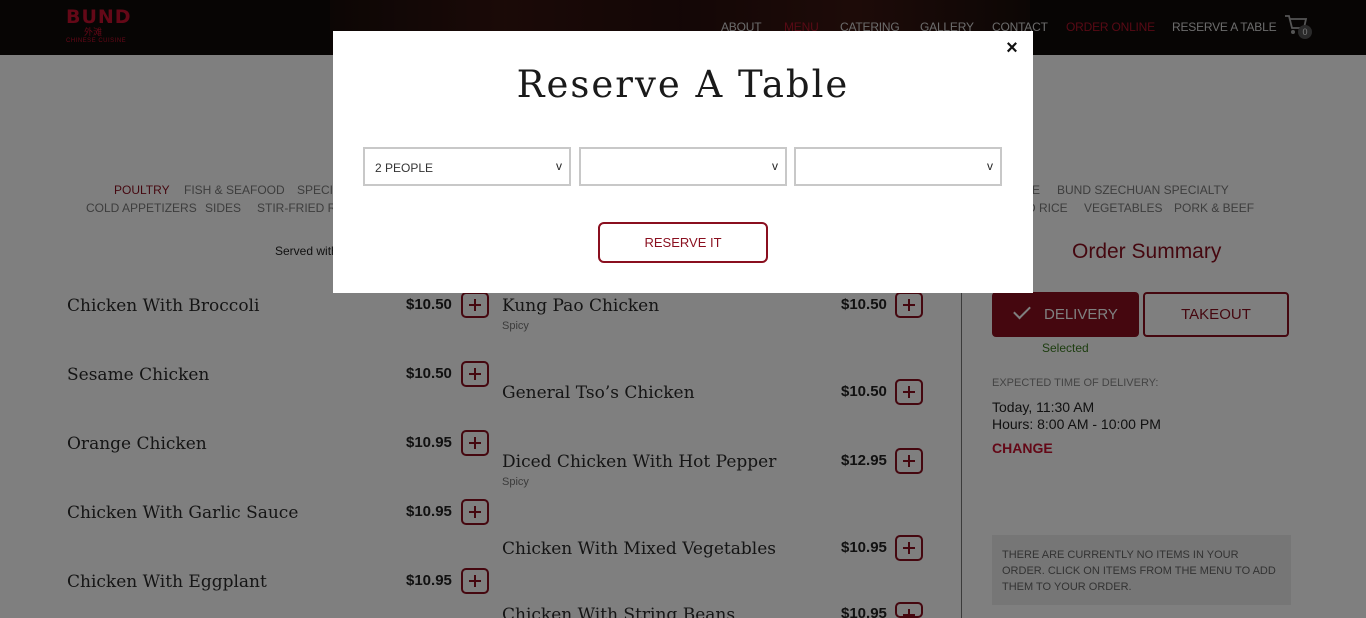 Image resolution: width=1366 pixels, height=618 pixels. What do you see at coordinates (683, 242) in the screenshot?
I see `reserve-it-button: RESERVE IT` at bounding box center [683, 242].